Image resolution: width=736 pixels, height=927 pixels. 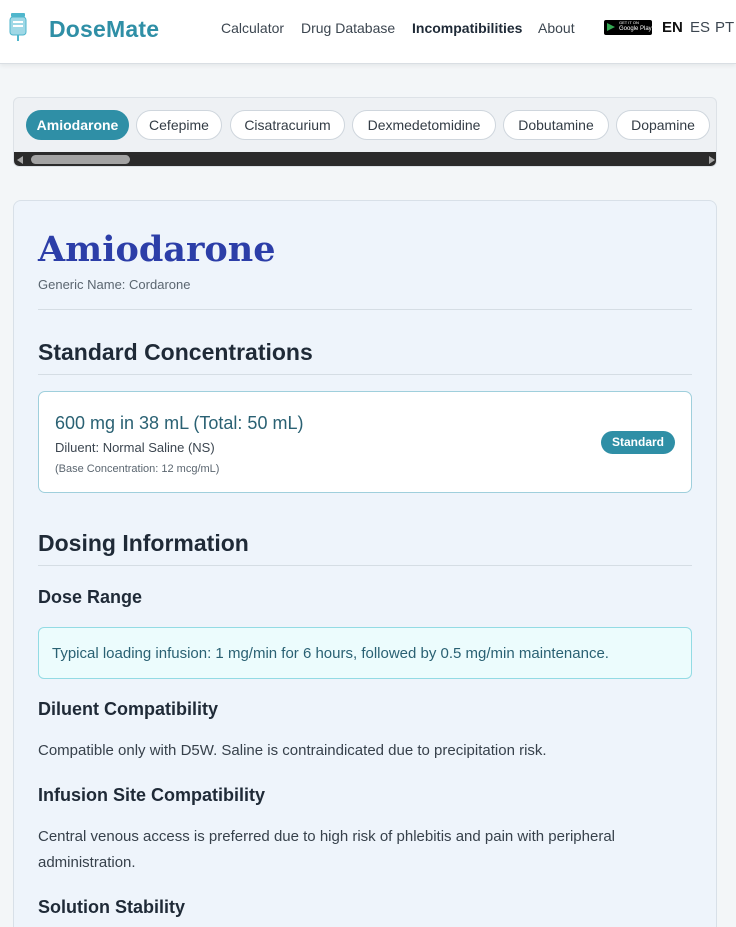 What do you see at coordinates (152, 795) in the screenshot?
I see `infusion-site-heading: Infusion Site Compatibility` at bounding box center [152, 795].